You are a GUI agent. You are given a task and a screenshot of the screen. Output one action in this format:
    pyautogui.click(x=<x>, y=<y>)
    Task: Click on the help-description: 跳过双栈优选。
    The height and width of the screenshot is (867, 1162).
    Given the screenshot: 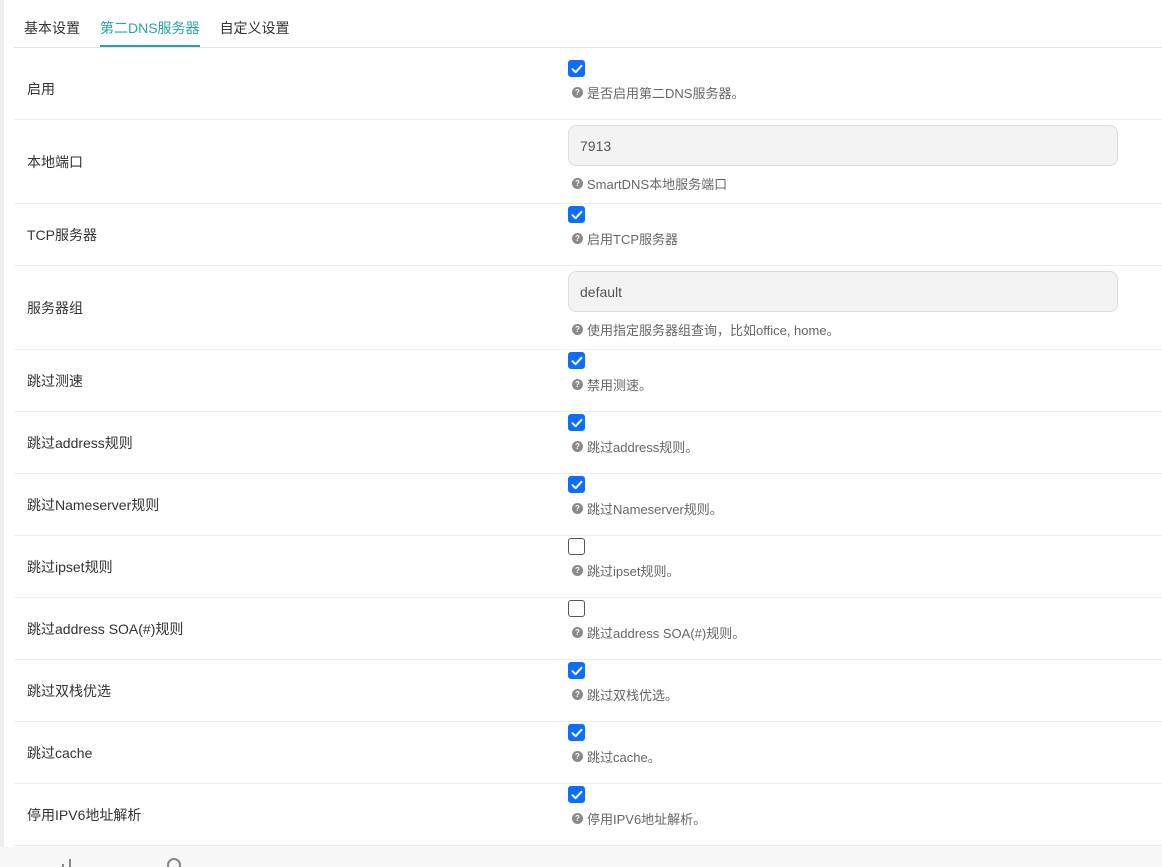 What is the action you would take?
    pyautogui.click(x=633, y=695)
    